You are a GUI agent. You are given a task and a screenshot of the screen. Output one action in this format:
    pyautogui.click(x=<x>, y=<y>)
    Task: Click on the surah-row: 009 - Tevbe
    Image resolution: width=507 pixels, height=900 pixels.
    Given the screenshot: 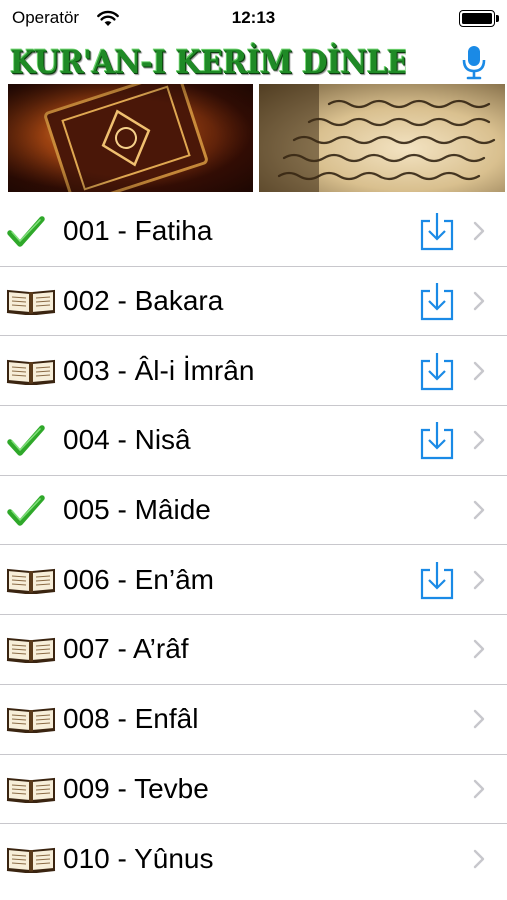 What is the action you would take?
    pyautogui.click(x=253, y=789)
    